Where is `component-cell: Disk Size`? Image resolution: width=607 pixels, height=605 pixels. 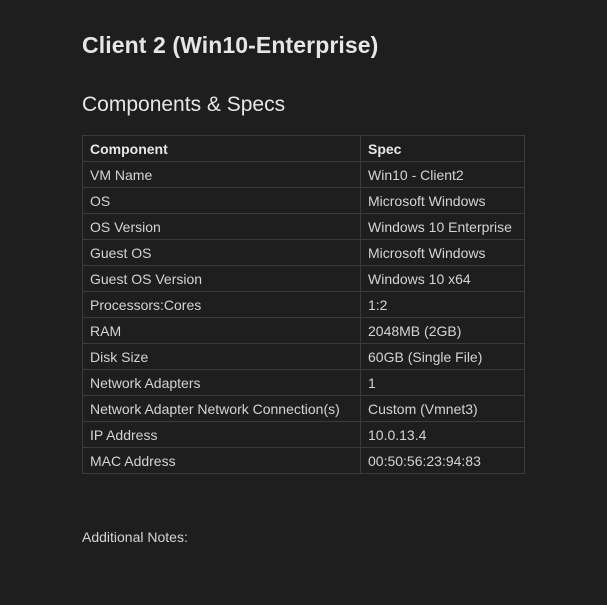
component-cell: Disk Size is located at coordinates (221, 356).